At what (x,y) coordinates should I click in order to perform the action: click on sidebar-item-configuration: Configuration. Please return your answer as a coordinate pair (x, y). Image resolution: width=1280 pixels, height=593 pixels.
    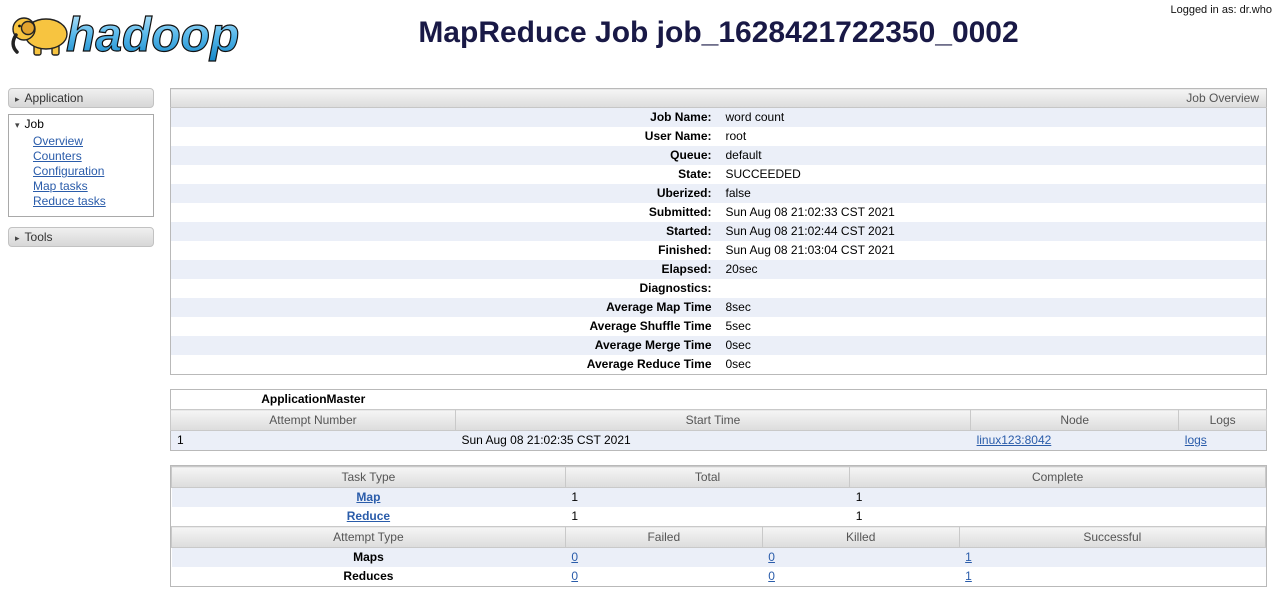
    Looking at the image, I should click on (68, 171).